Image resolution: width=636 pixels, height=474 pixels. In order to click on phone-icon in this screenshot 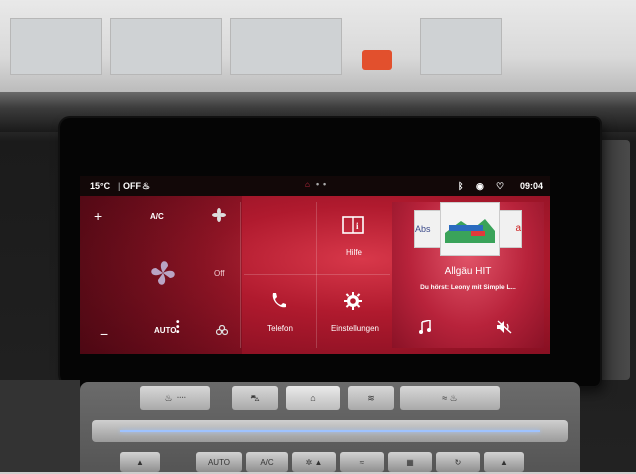, I will do `click(278, 303)`.